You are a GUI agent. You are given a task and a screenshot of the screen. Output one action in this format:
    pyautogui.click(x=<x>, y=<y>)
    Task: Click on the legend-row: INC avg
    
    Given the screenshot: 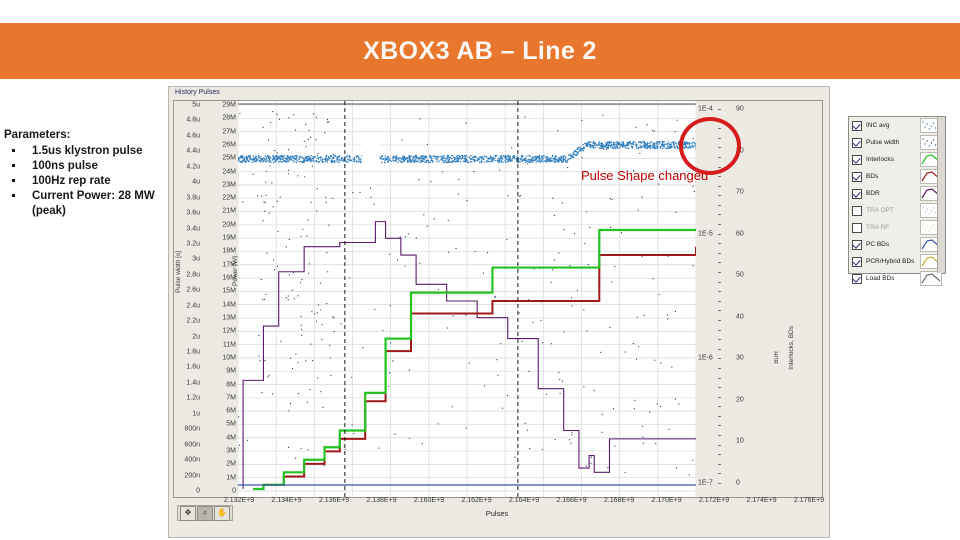 What is the action you would take?
    pyautogui.click(x=897, y=125)
    